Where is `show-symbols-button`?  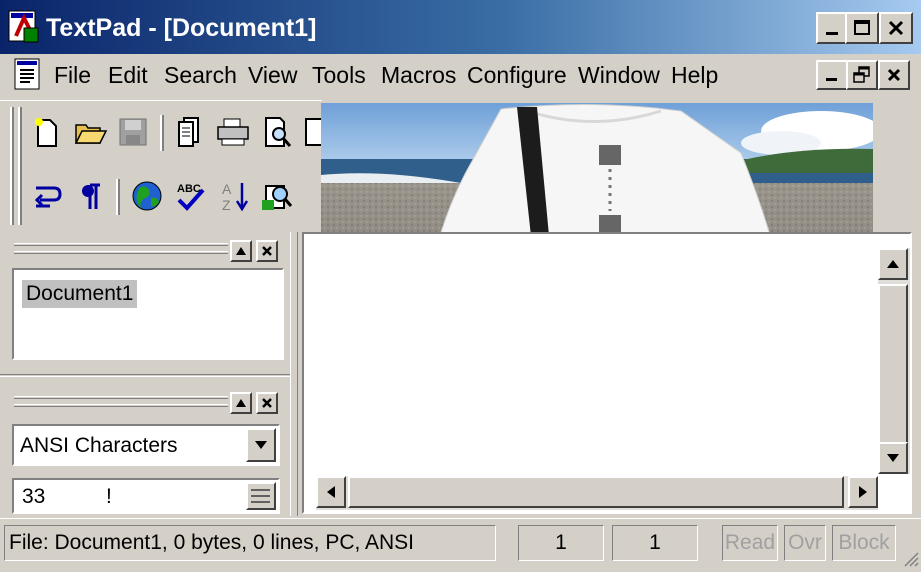 show-symbols-button is located at coordinates (91, 196).